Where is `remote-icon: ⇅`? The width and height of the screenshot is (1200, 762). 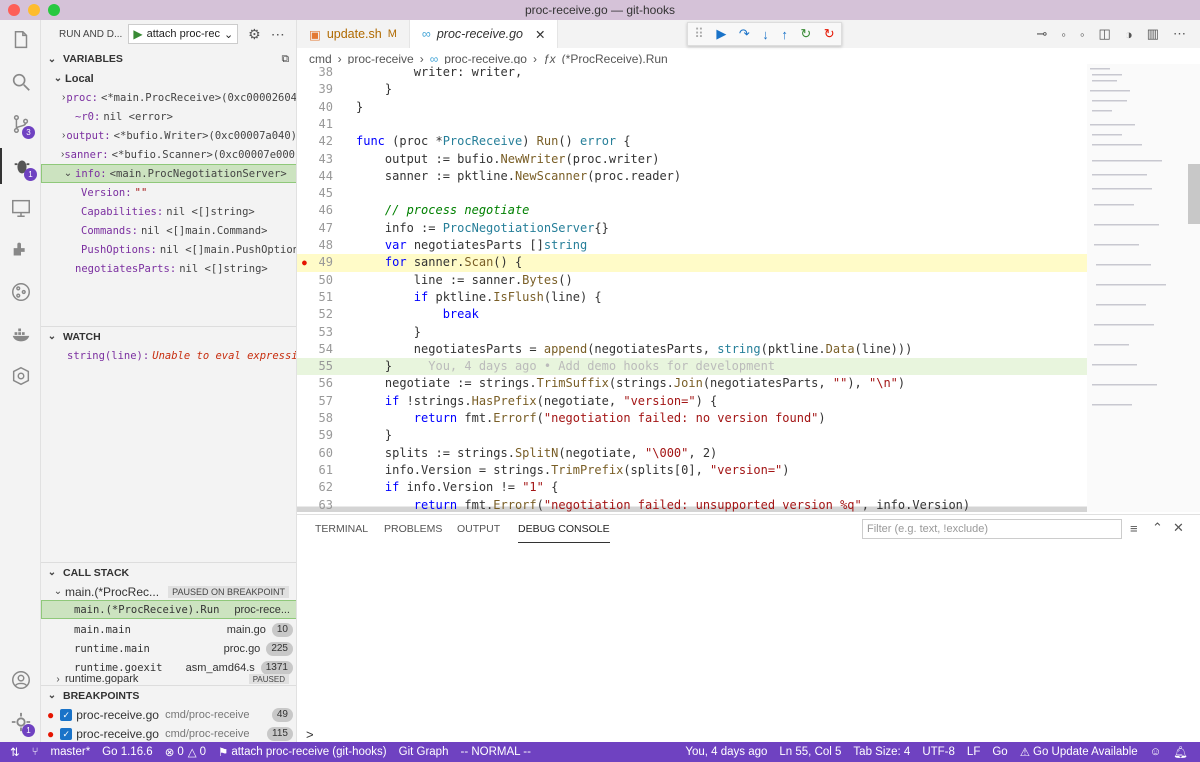 remote-icon: ⇅ is located at coordinates (15, 752).